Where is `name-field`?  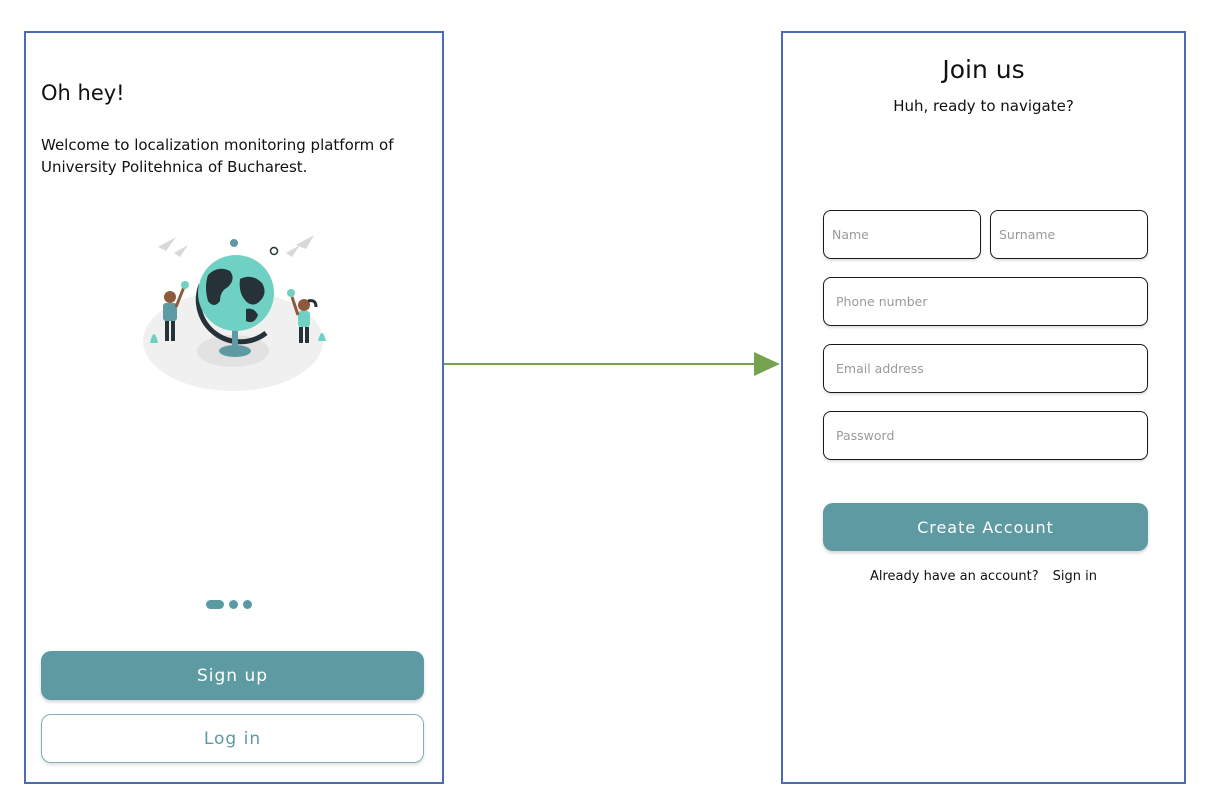 name-field is located at coordinates (902, 234).